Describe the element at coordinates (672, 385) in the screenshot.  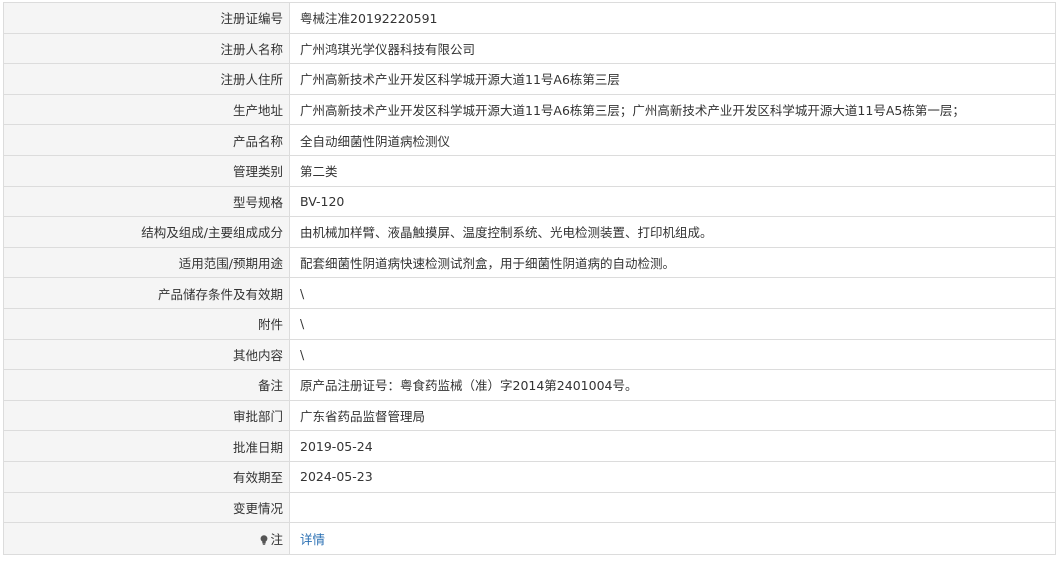
I see `row-value: 原产品注册证号：粤食药监械（准）字2014第2401004号。` at that location.